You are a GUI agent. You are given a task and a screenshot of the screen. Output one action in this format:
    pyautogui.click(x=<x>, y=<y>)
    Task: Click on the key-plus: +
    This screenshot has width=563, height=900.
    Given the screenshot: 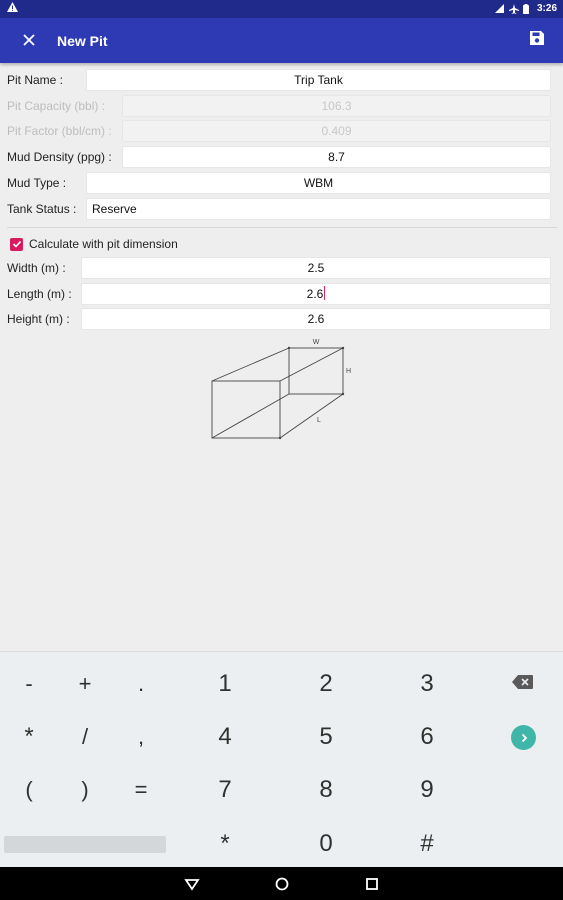 What is the action you would take?
    pyautogui.click(x=85, y=684)
    